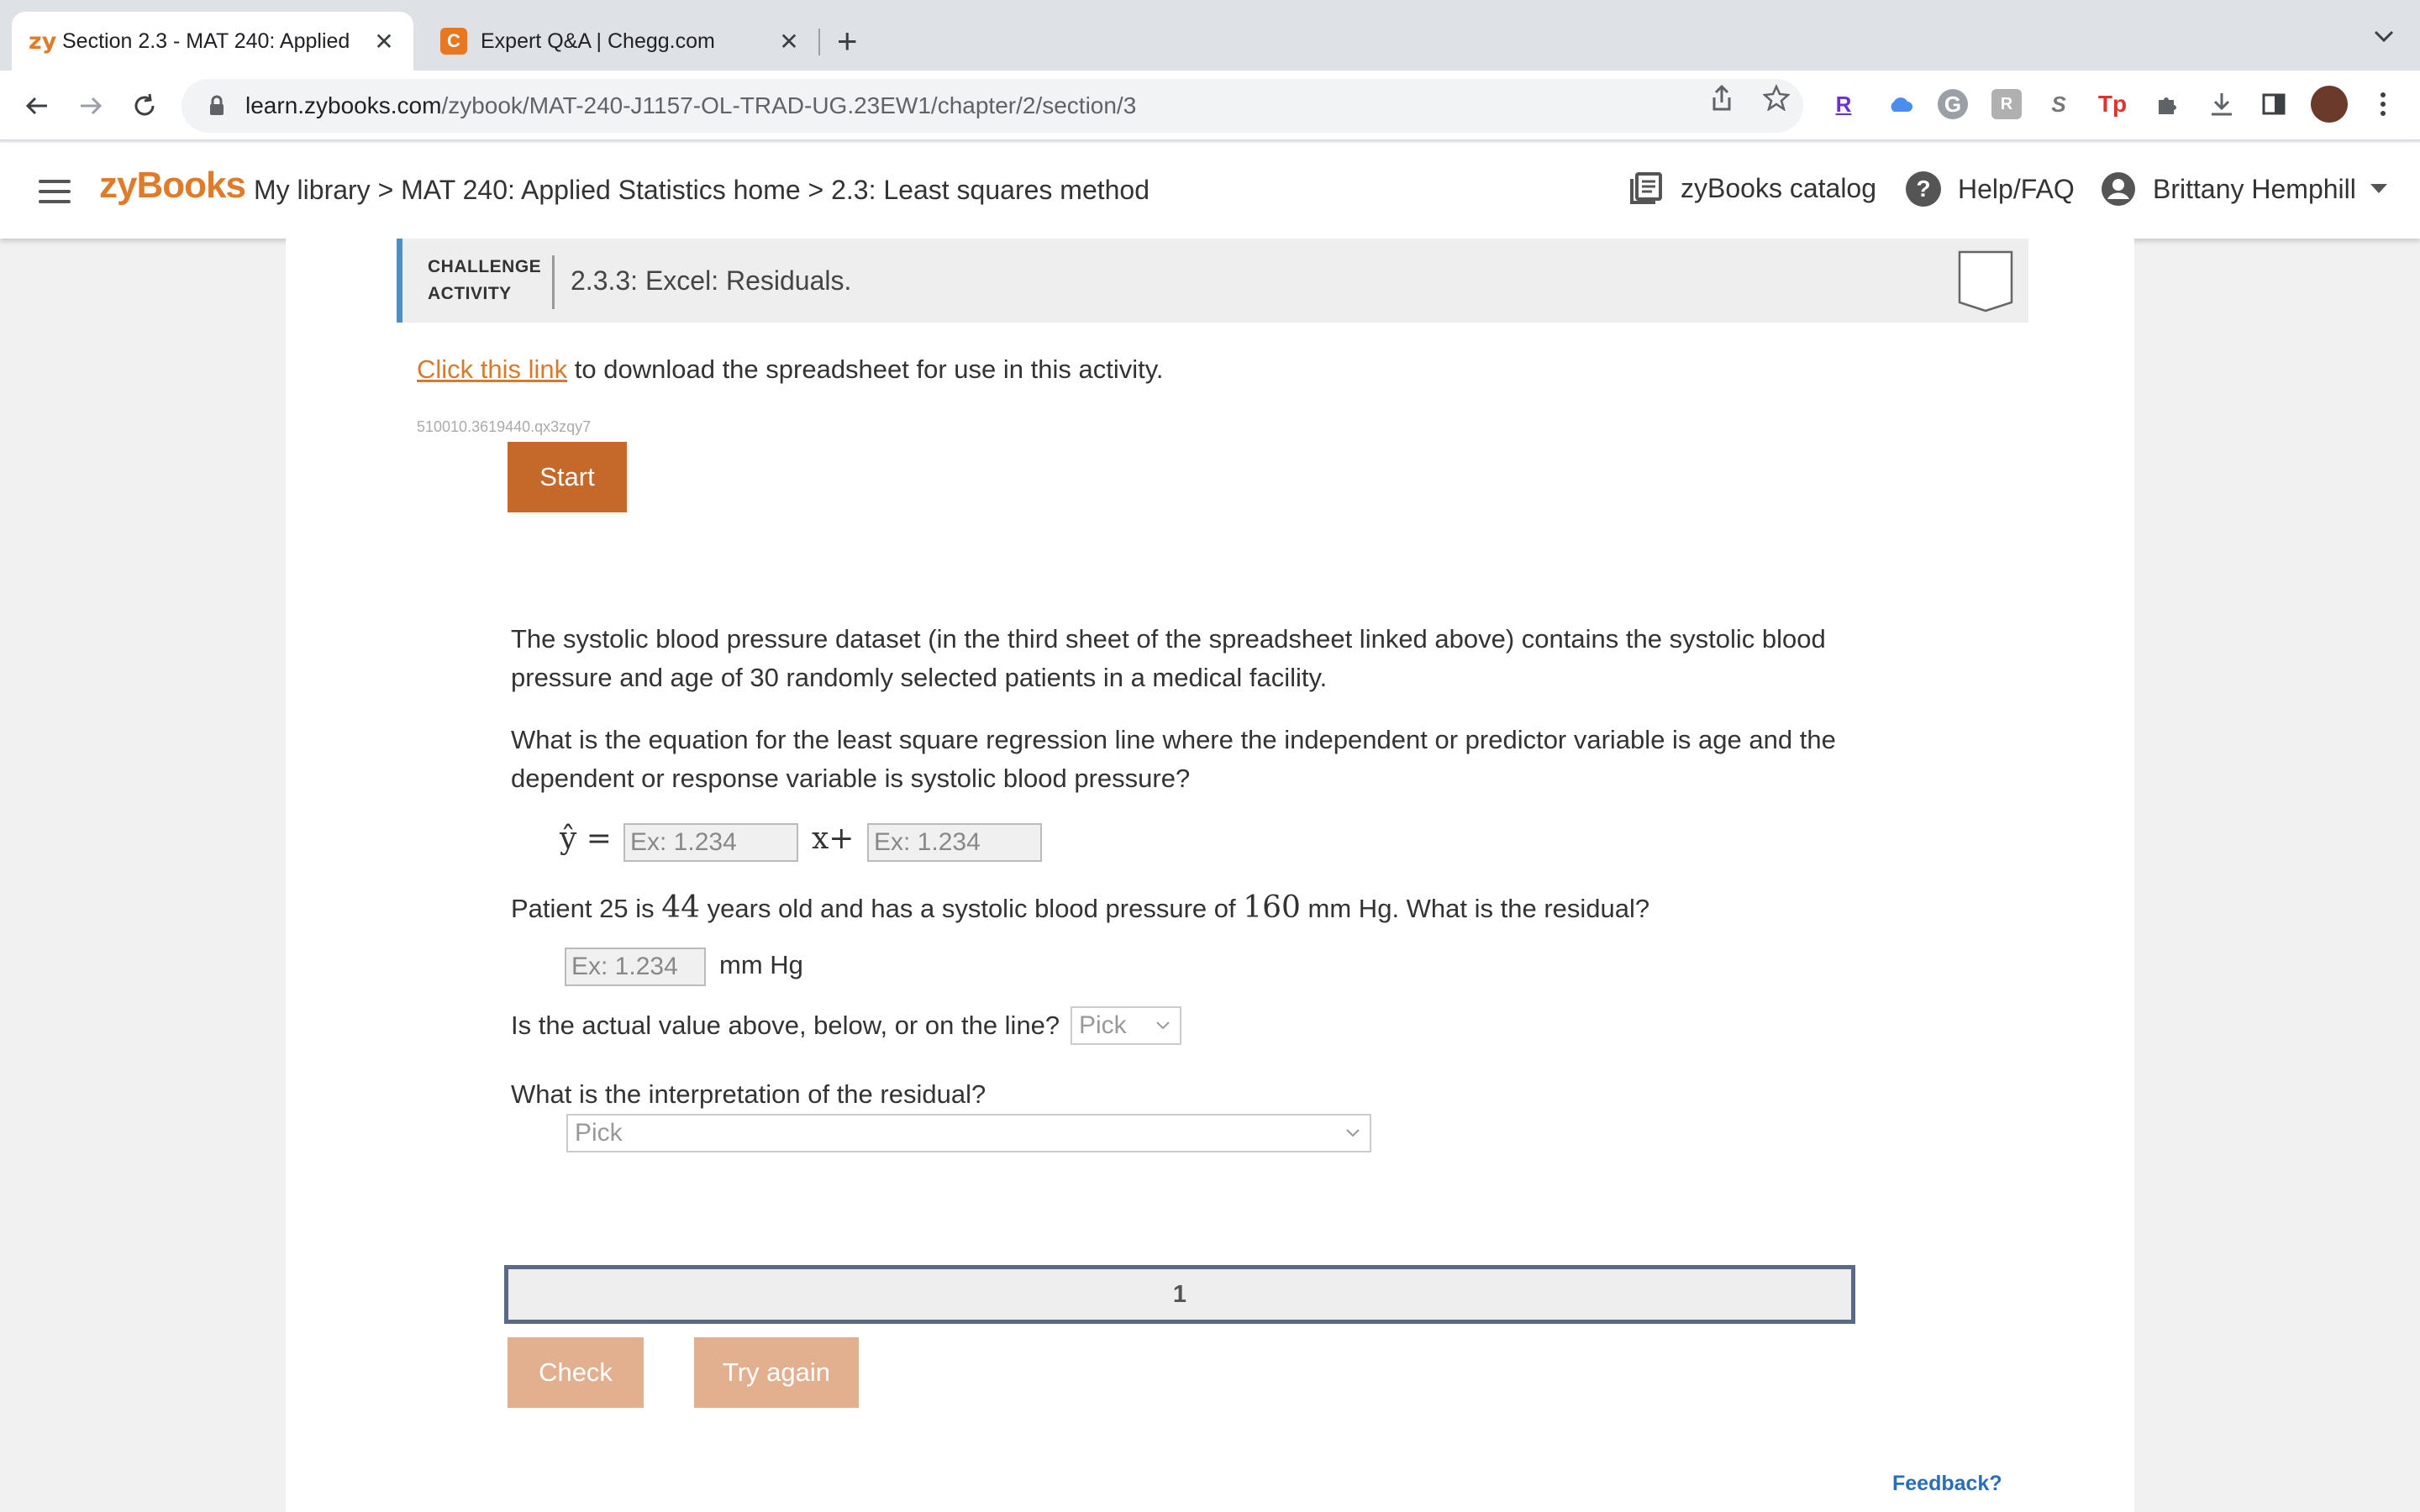 The image size is (2420, 1512). I want to click on share-icon, so click(1722, 101).